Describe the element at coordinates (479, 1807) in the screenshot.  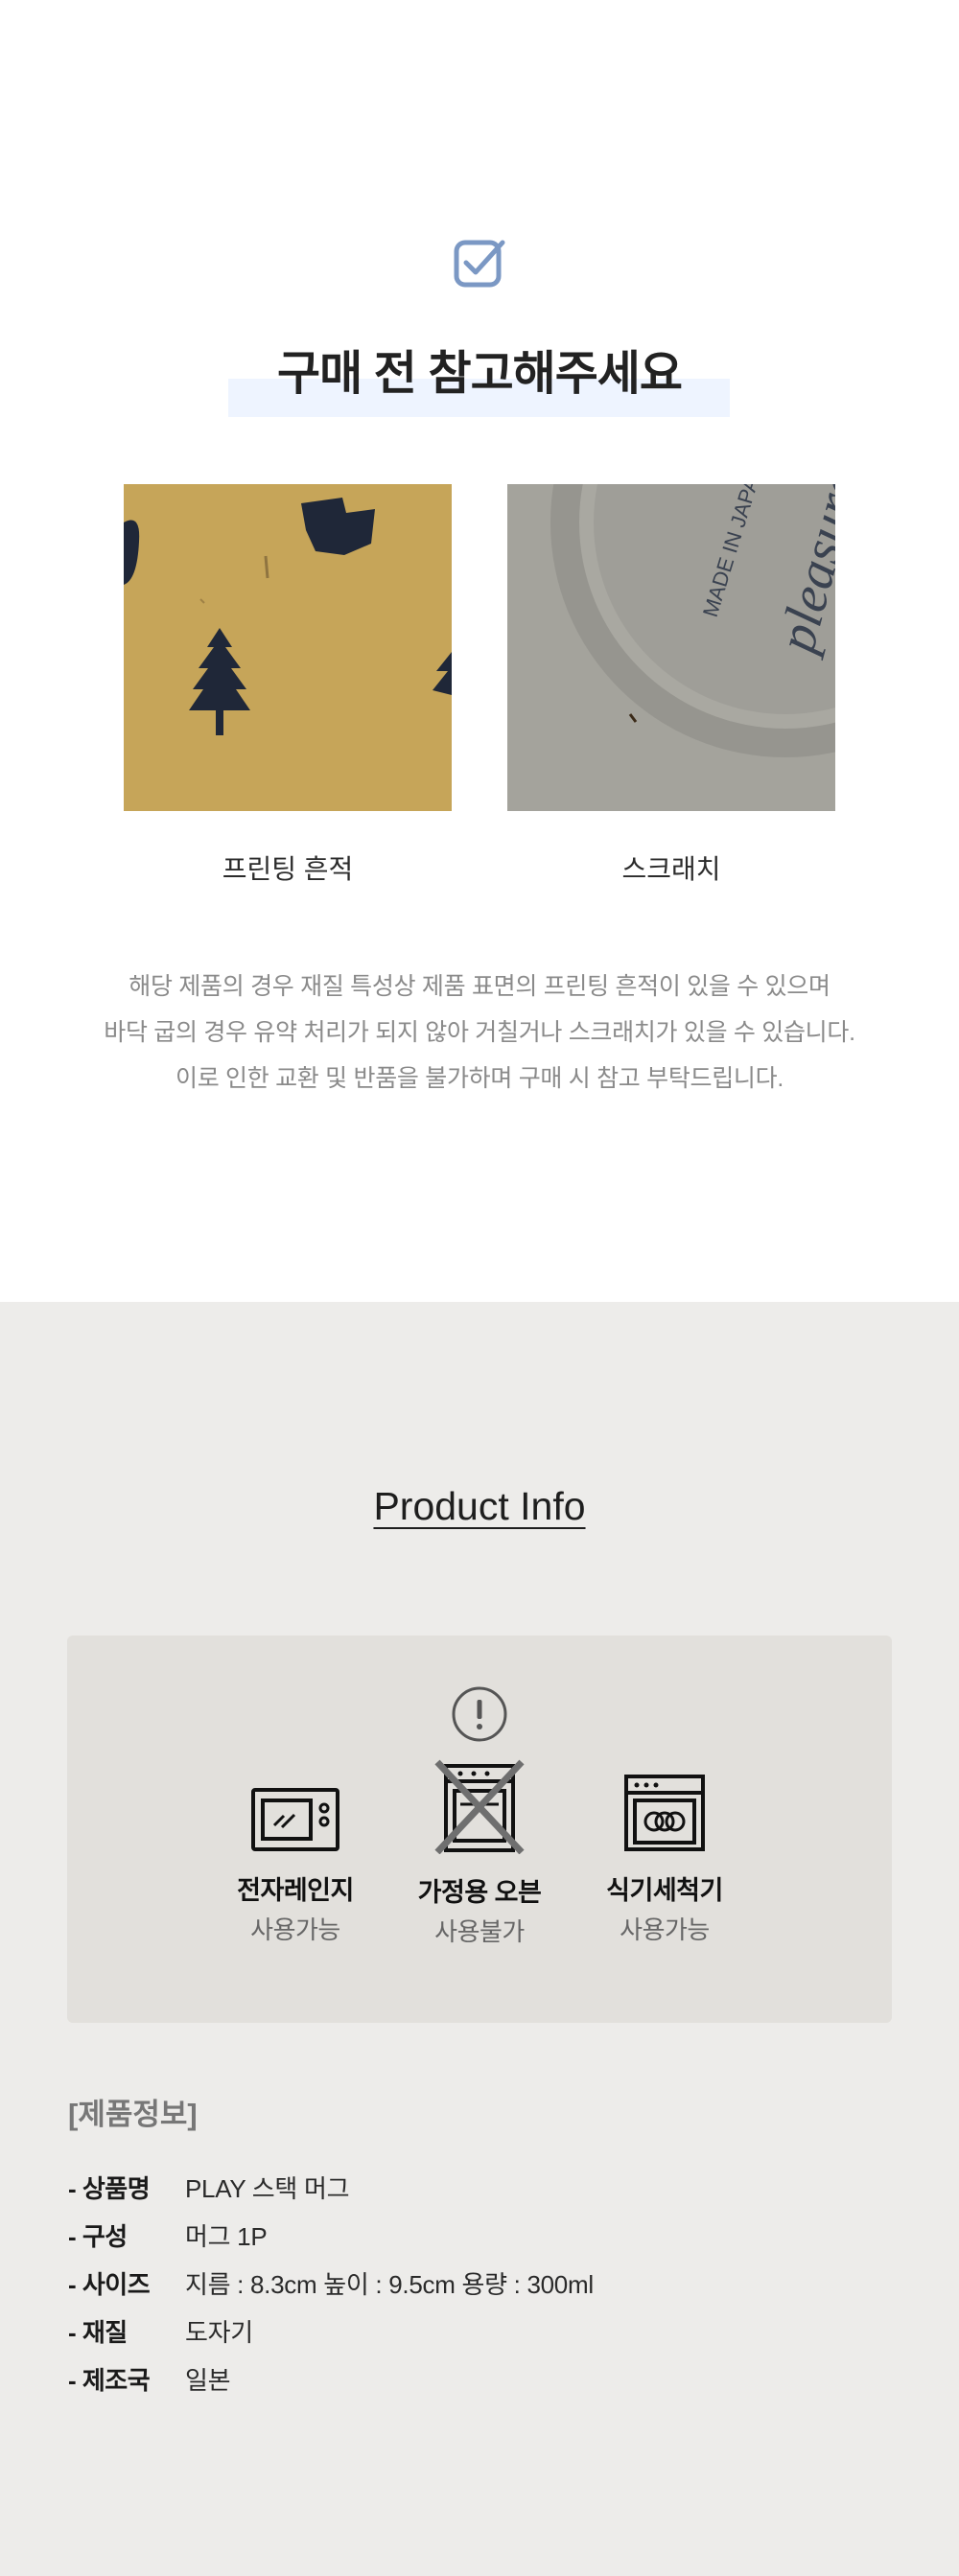
I see `oven-crossed-icon` at that location.